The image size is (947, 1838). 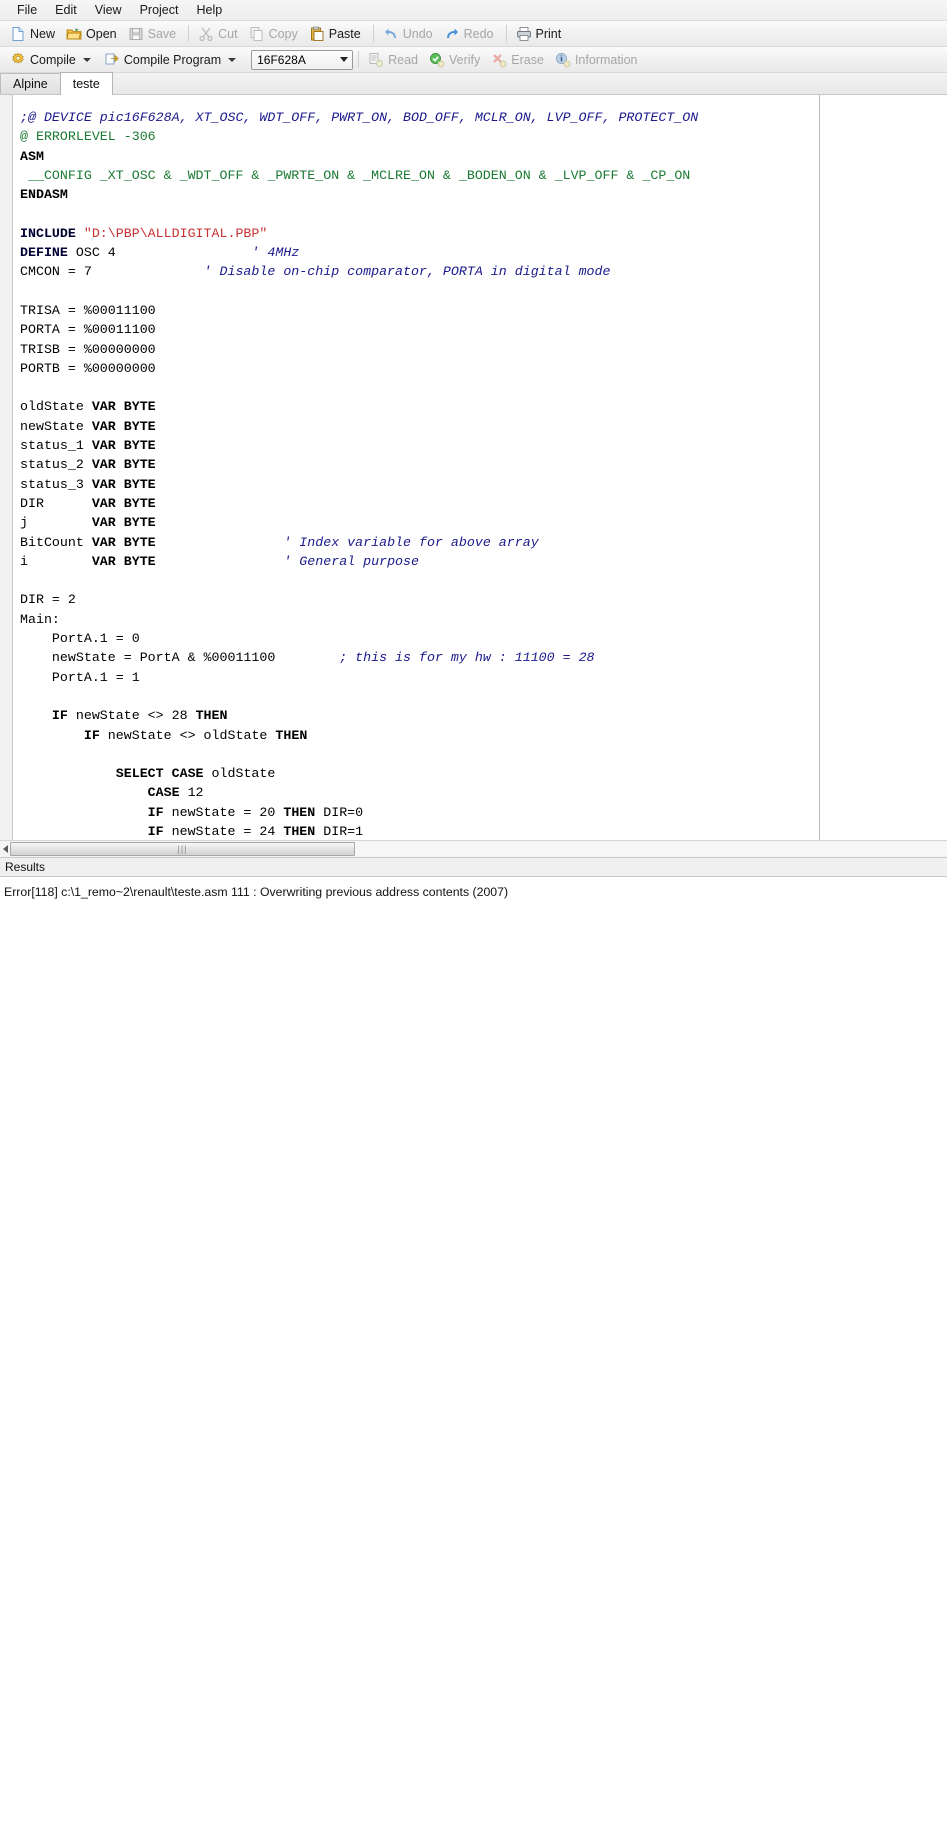 What do you see at coordinates (56, 542) in the screenshot?
I see `code-token: BitCount` at bounding box center [56, 542].